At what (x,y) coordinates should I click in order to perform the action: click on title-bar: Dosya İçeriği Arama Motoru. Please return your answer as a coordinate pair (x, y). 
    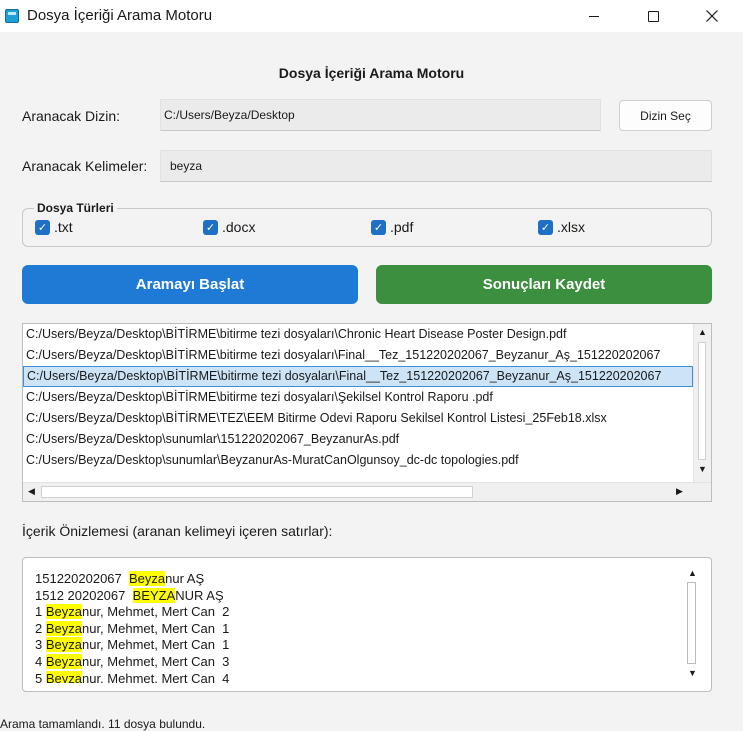
    Looking at the image, I should click on (371, 16).